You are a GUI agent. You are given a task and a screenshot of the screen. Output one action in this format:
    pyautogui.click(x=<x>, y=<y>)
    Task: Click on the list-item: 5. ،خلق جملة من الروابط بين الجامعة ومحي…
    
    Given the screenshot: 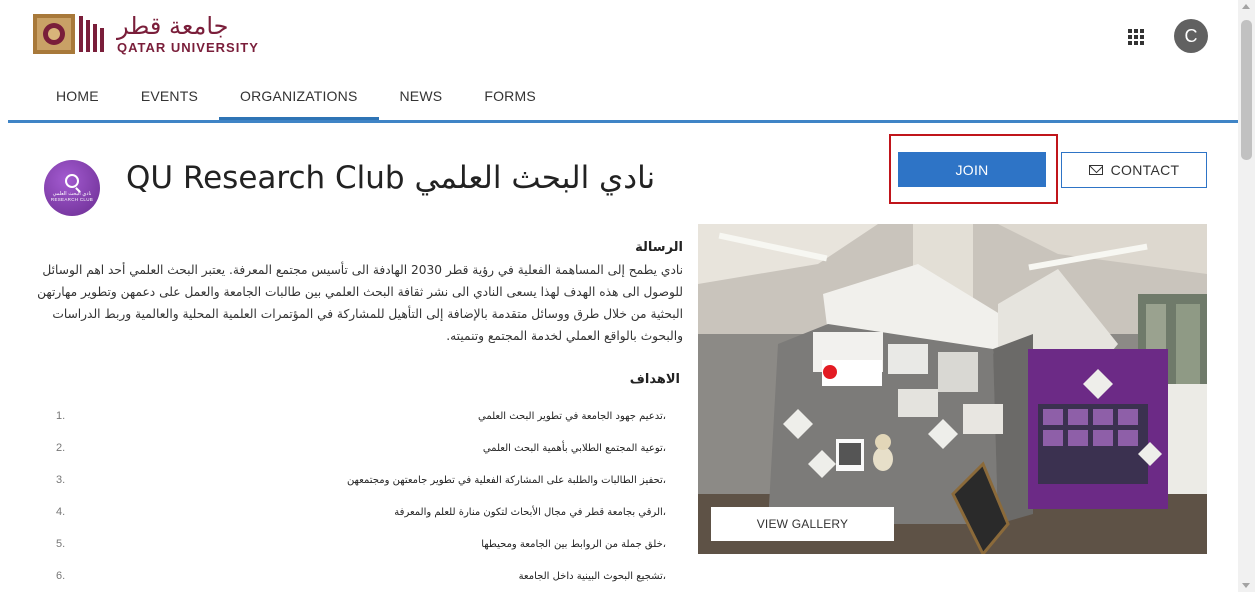 What is the action you would take?
    pyautogui.click(x=351, y=544)
    